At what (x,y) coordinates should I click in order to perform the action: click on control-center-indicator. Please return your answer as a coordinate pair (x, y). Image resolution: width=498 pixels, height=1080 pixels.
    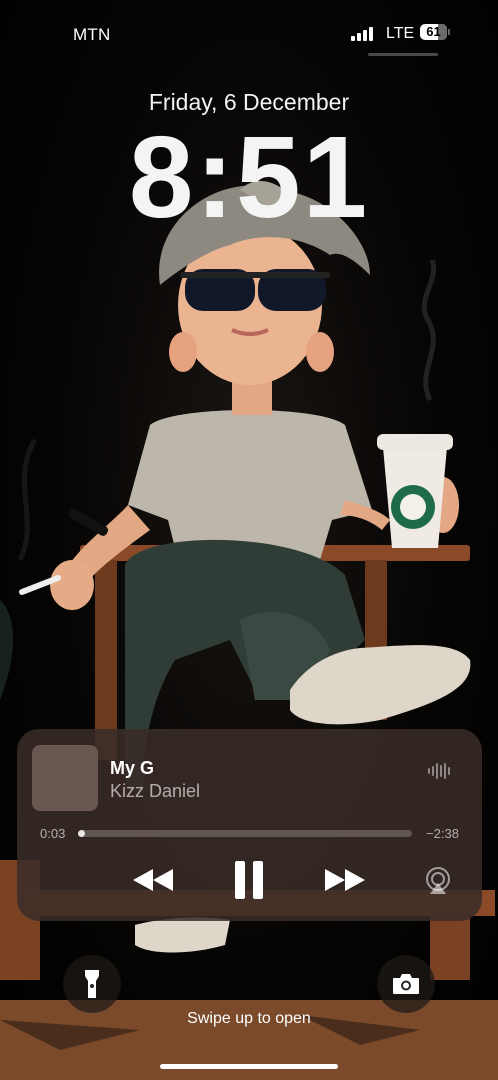
    Looking at the image, I should click on (403, 54).